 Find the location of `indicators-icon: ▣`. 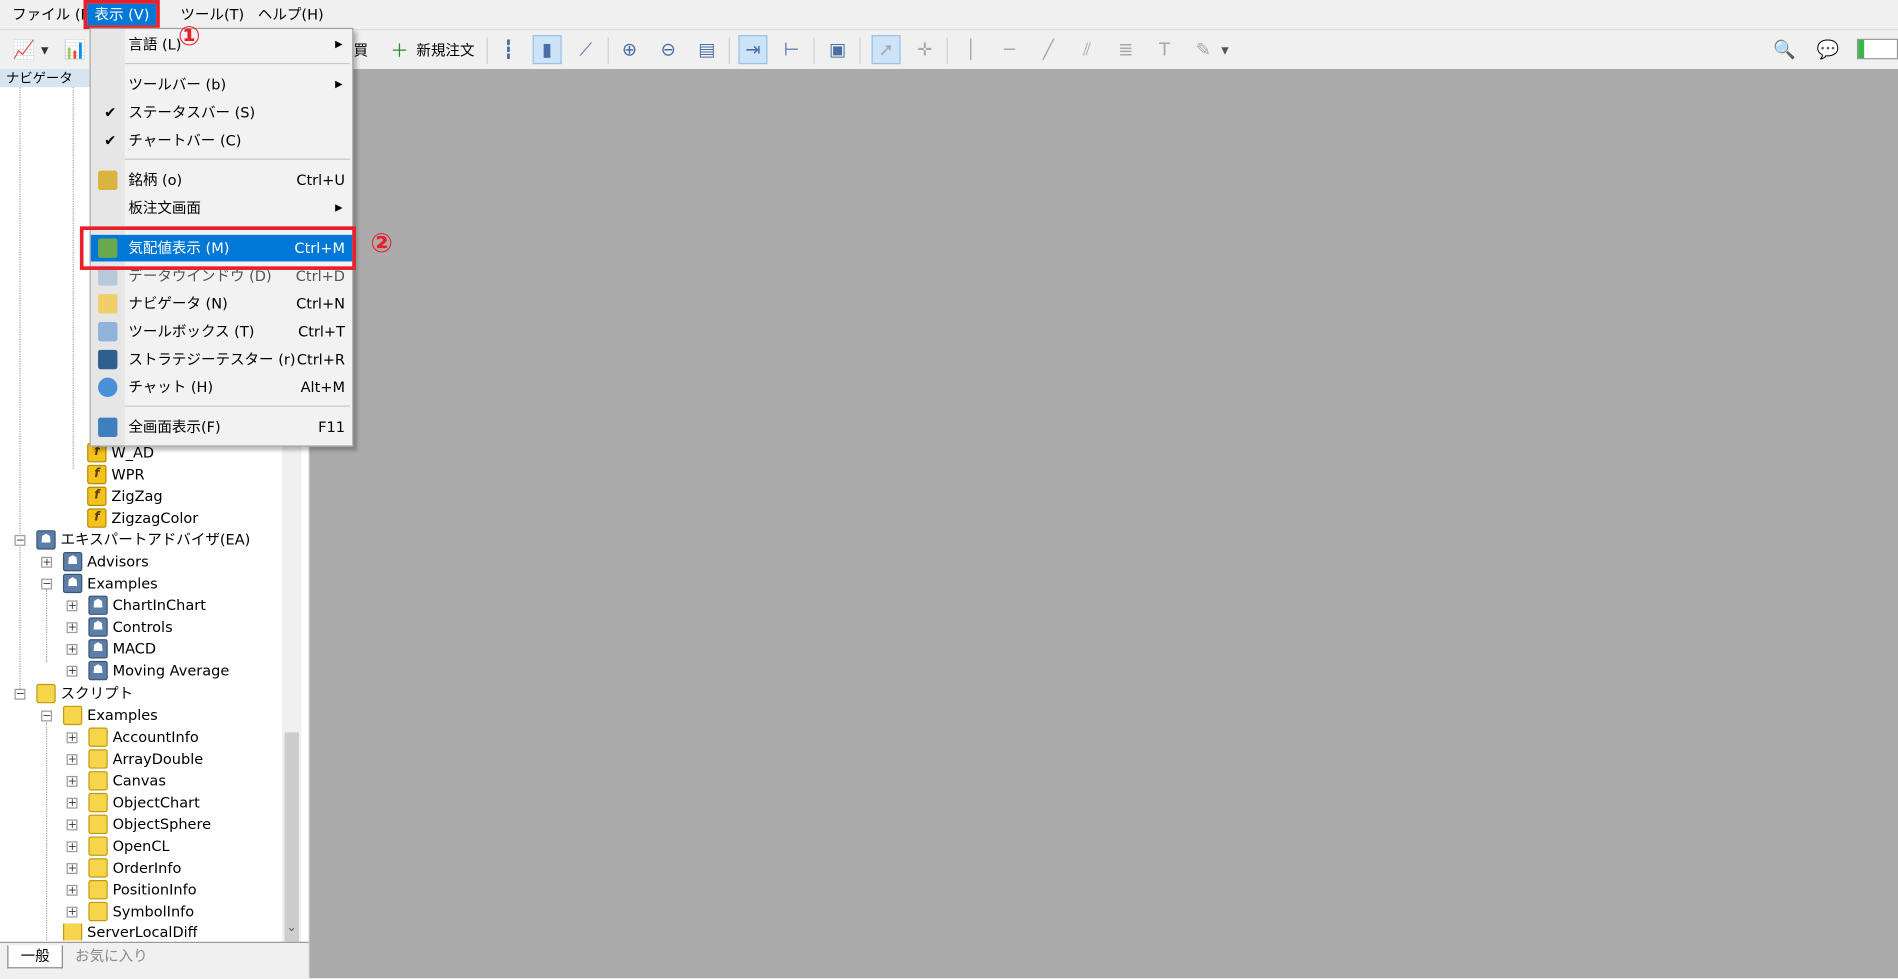

indicators-icon: ▣ is located at coordinates (837, 49).